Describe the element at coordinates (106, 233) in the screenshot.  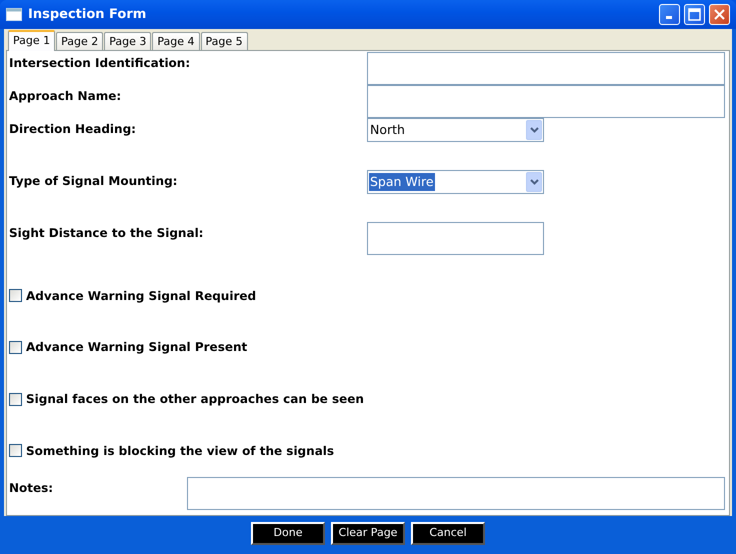
I see `field-label: Sight Distance to the Signal:` at that location.